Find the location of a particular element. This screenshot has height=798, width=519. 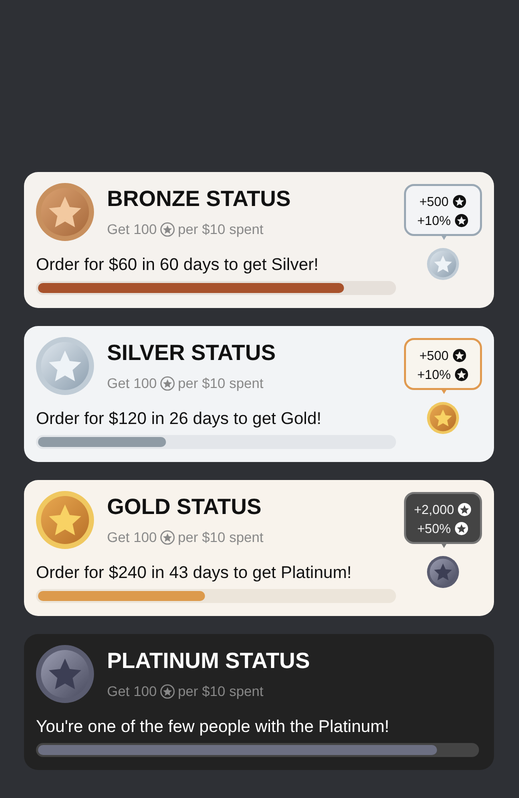

status-title: PLATINUM STATUS is located at coordinates (208, 661).